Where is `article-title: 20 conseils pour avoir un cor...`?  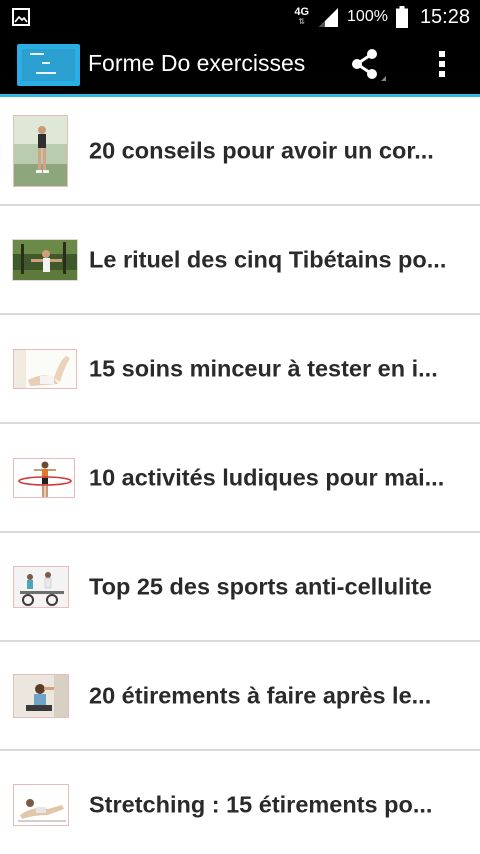
article-title: 20 conseils pour avoir un cor... is located at coordinates (261, 150).